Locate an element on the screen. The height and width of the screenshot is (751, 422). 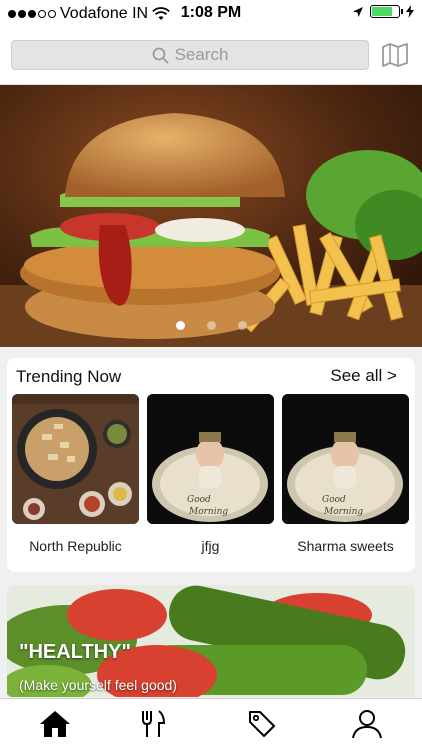
trending-item: Good Morning Sharma sweets is located at coordinates (345, 474).